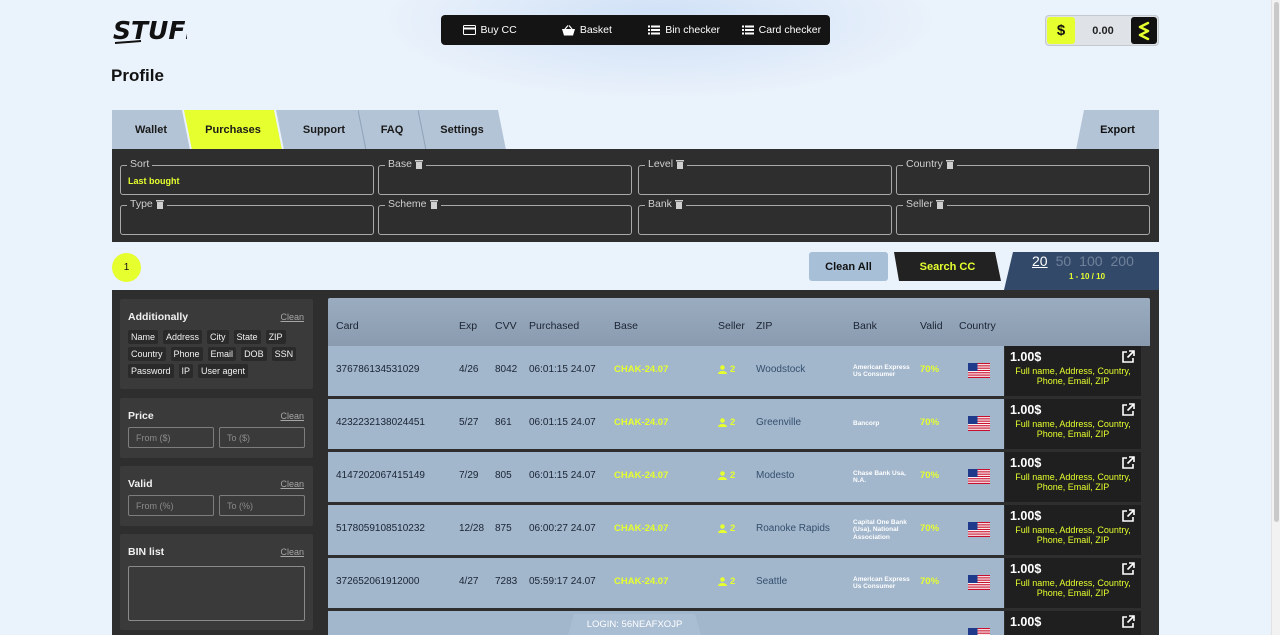 This screenshot has width=1280, height=635. I want to click on tag-city: City, so click(218, 337).